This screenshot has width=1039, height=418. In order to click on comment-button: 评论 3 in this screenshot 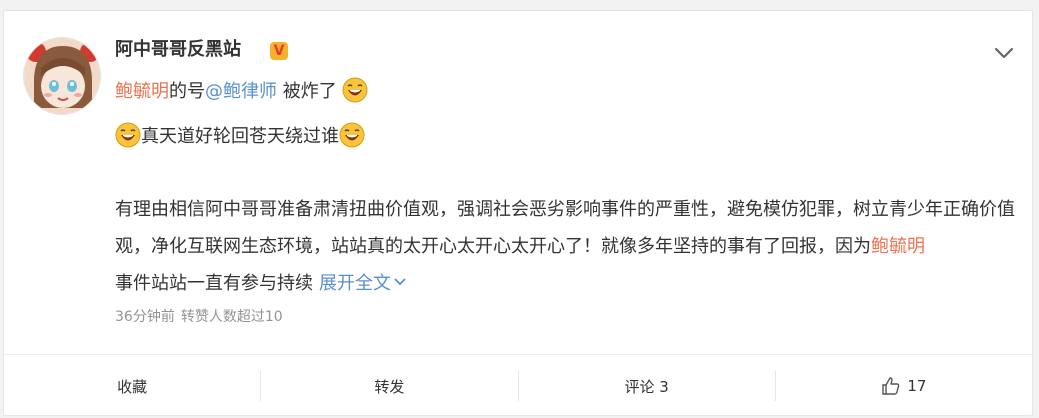, I will do `click(647, 386)`.